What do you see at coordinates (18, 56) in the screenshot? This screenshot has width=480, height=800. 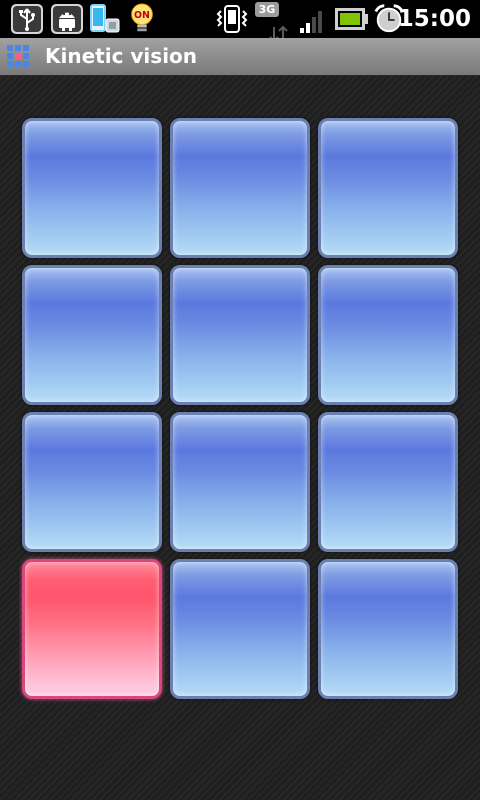 I see `grid-app-icon` at bounding box center [18, 56].